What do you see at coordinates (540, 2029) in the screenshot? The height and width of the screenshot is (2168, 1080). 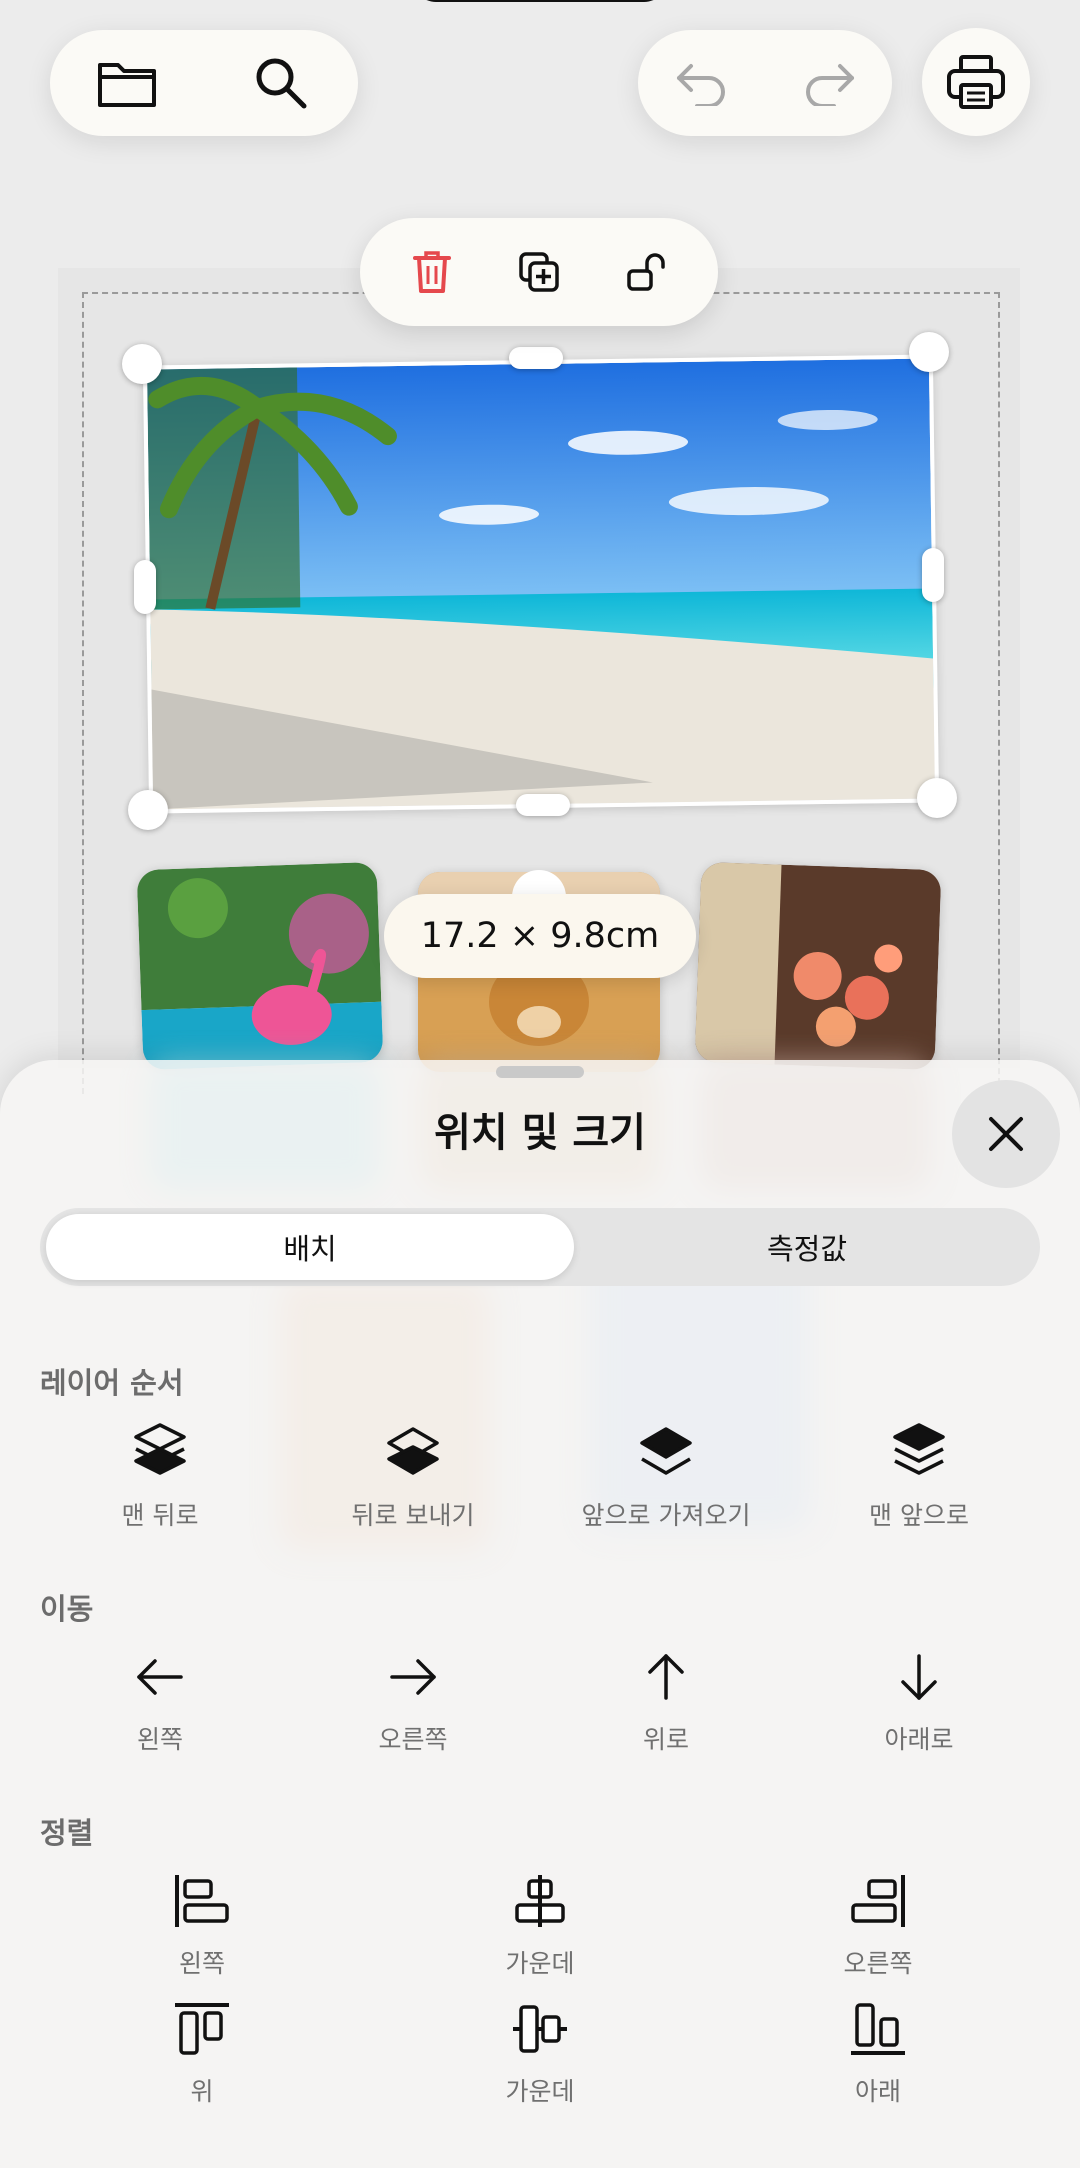 I see `align-center-vertical-icon` at bounding box center [540, 2029].